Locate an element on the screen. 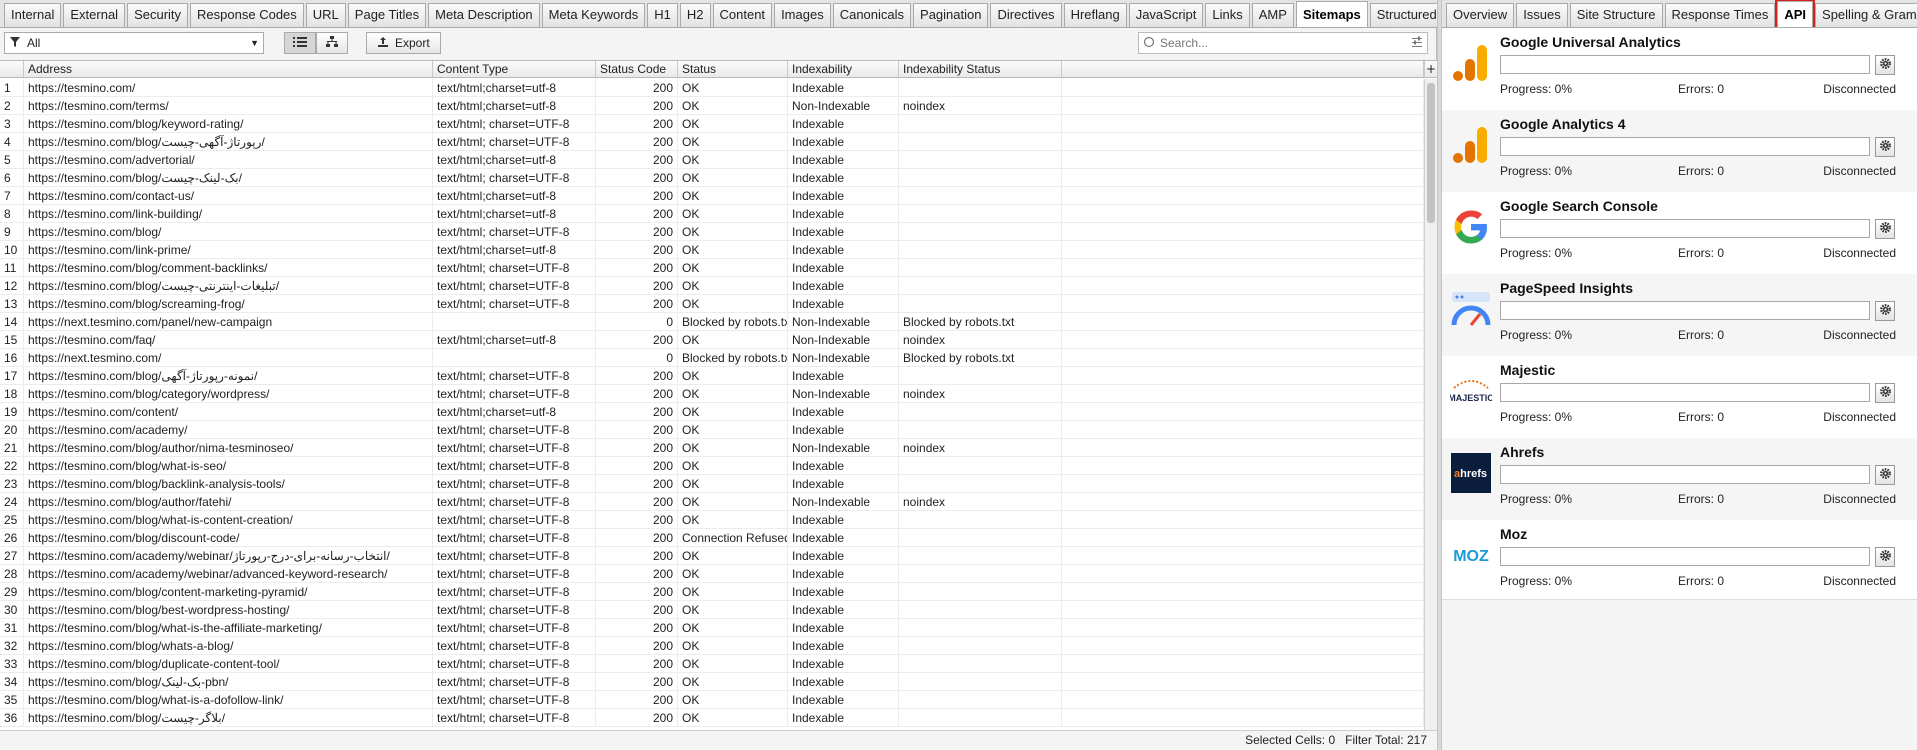 The height and width of the screenshot is (750, 1917). side-tab-spelling-grammar: Spelling & Grammar is located at coordinates (1866, 15).